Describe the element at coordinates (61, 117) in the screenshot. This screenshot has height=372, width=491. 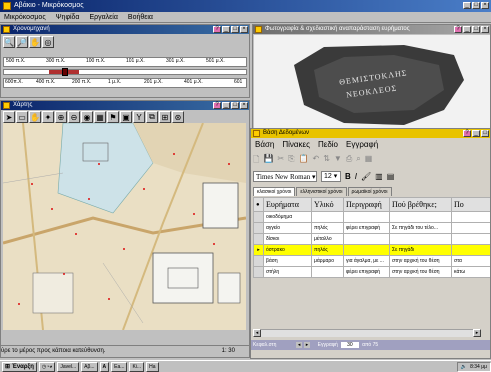
I see `zoom-in-icon: ⊕` at that location.